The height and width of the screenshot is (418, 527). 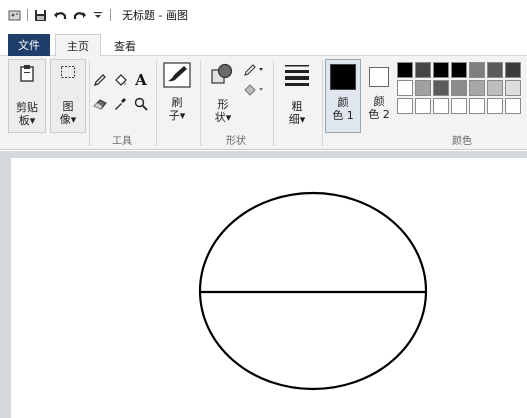 I want to click on shapes-button: 形 状▾, so click(x=223, y=96).